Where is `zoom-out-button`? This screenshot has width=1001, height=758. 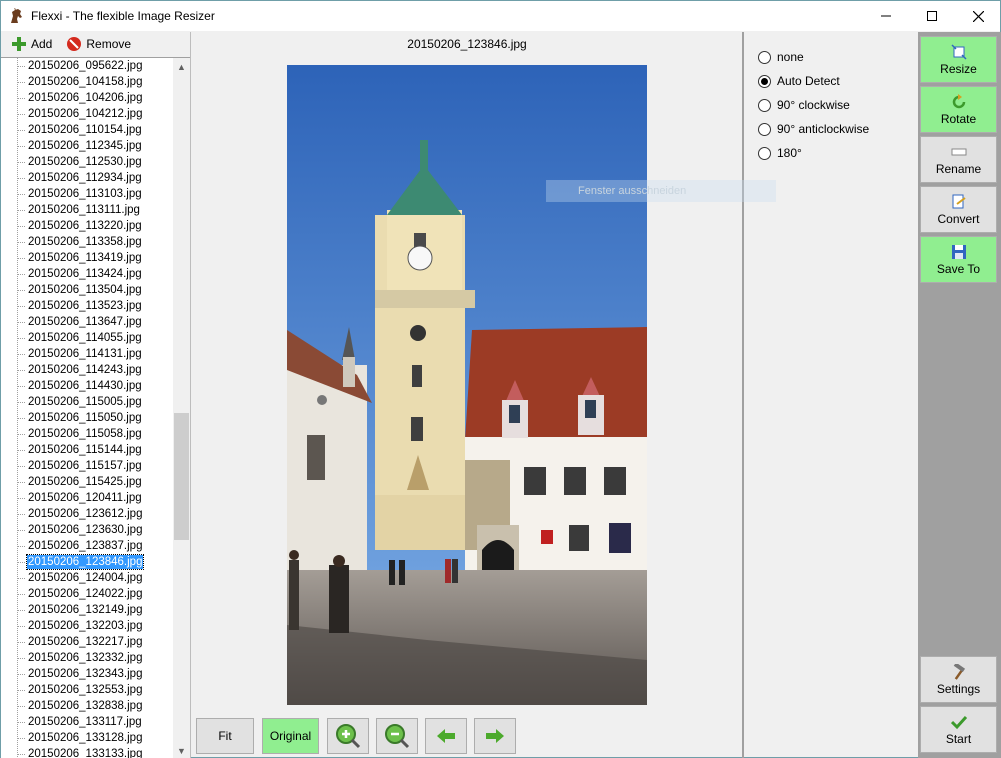
zoom-out-button is located at coordinates (397, 736).